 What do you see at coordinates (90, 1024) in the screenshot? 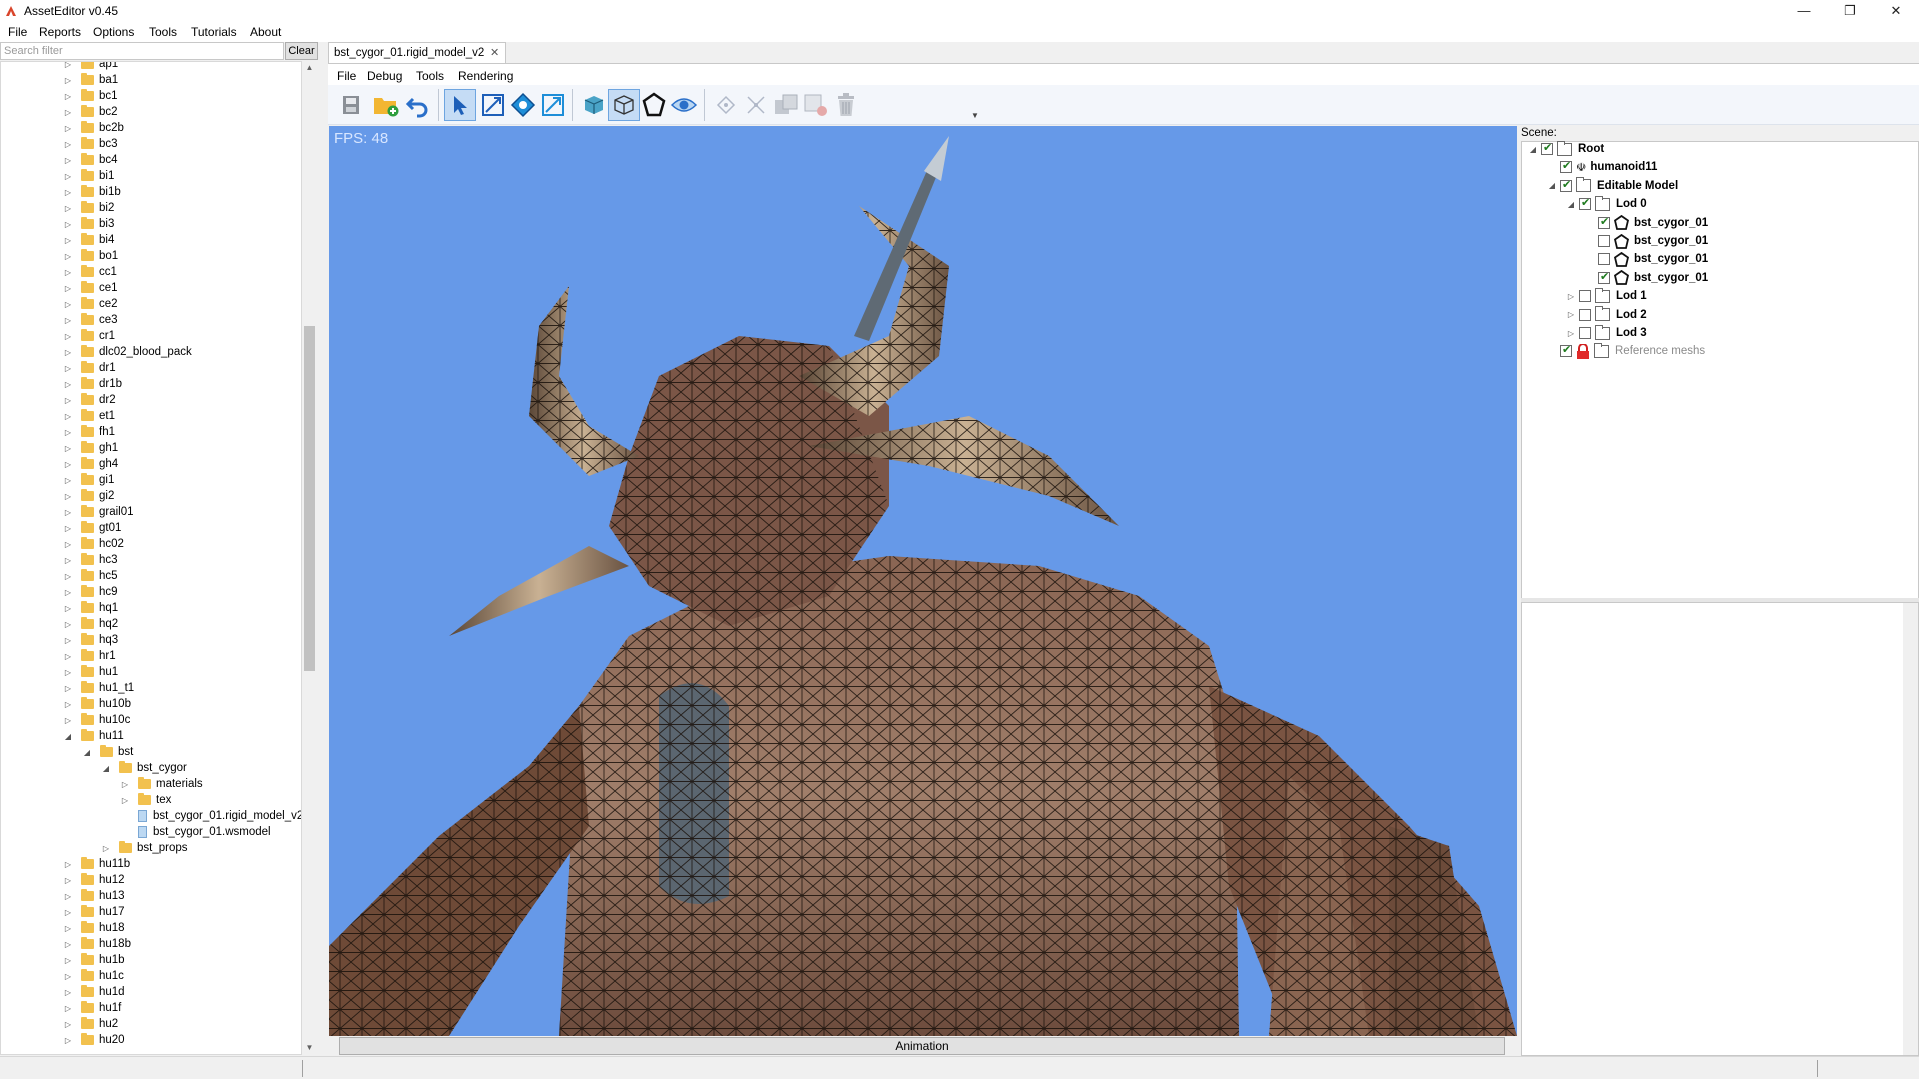
I see `file-tree-folder: ▷ hu2` at bounding box center [90, 1024].